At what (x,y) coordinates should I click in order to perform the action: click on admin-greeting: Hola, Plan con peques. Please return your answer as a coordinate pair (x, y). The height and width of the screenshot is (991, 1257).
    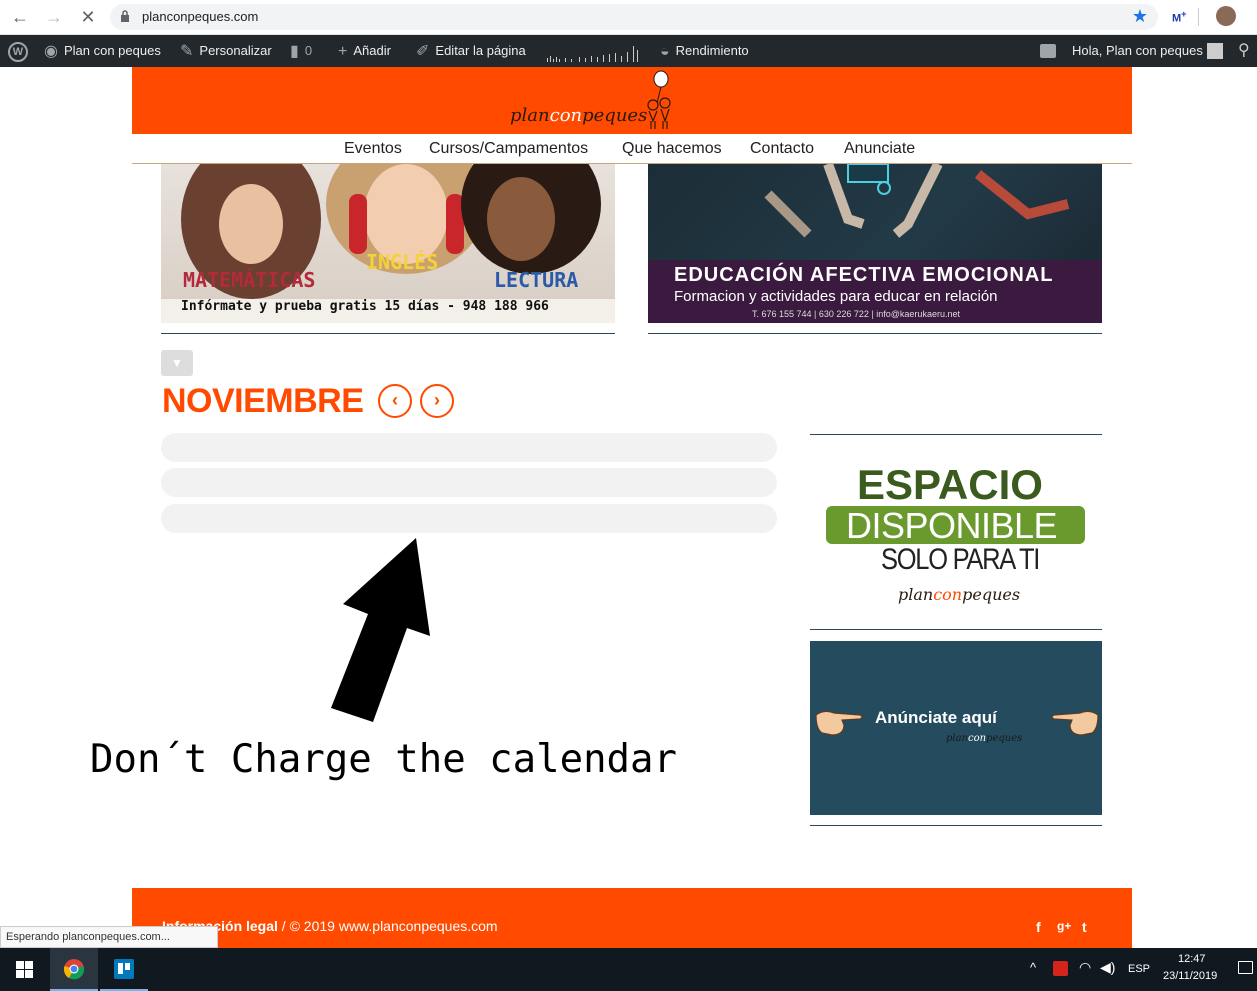
    Looking at the image, I should click on (1137, 50).